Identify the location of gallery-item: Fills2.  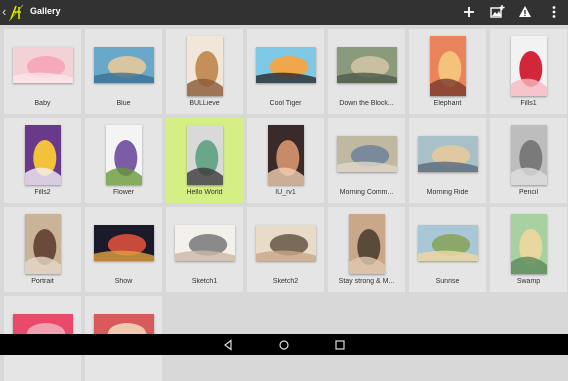
(42, 160).